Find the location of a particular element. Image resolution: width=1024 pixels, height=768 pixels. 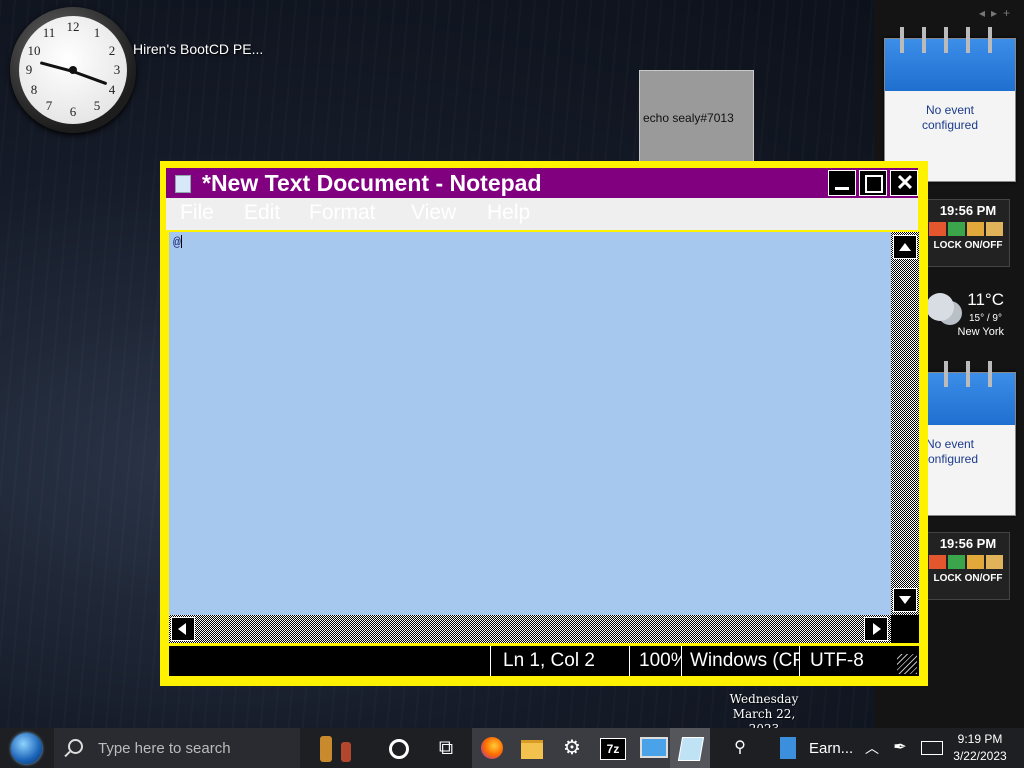

folder-icon is located at coordinates (532, 749).